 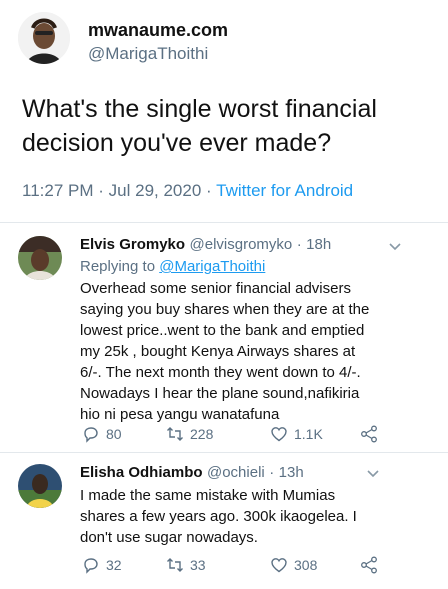 What do you see at coordinates (202, 434) in the screenshot?
I see `retweet-count: 228` at bounding box center [202, 434].